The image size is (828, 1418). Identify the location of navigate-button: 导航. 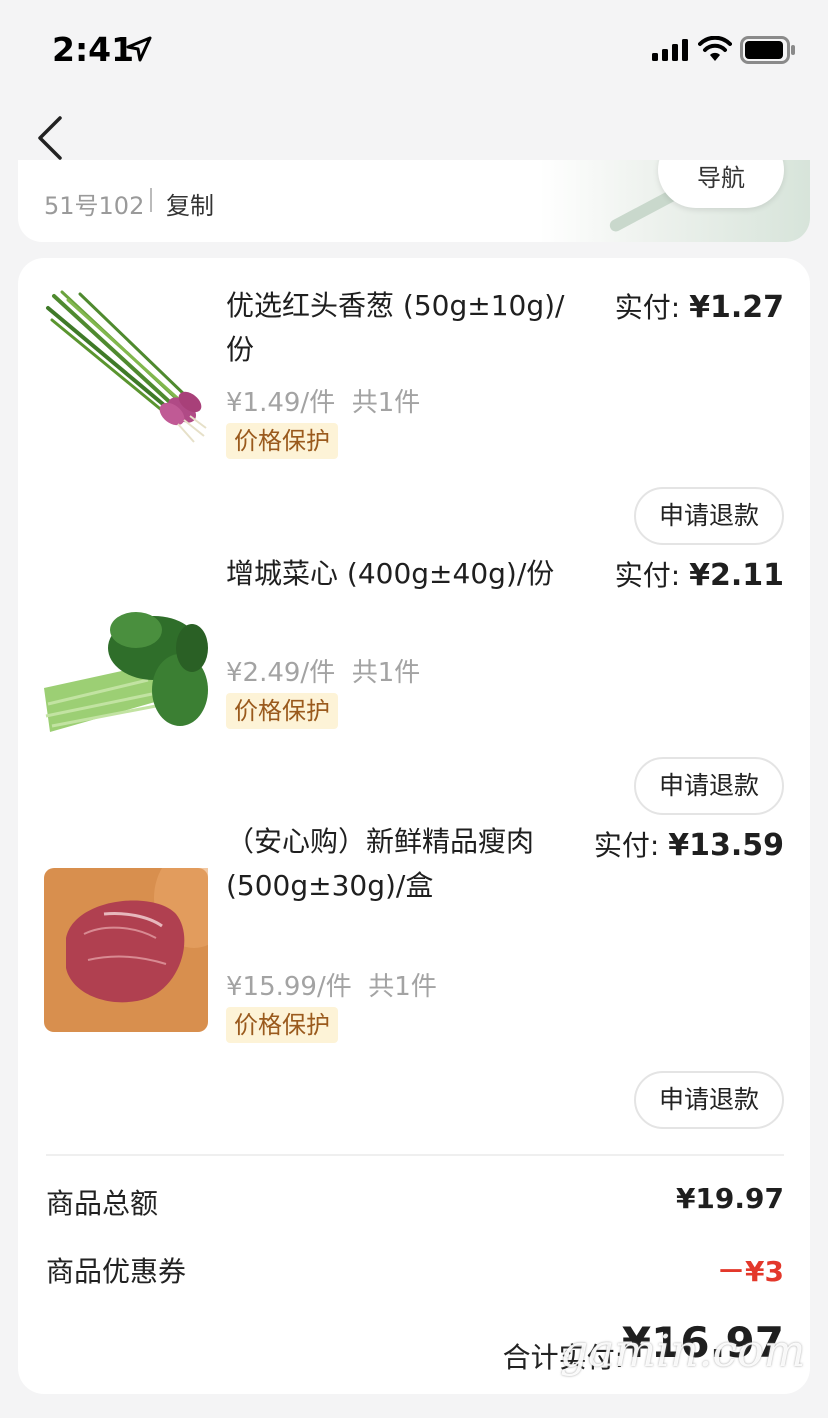
(721, 184).